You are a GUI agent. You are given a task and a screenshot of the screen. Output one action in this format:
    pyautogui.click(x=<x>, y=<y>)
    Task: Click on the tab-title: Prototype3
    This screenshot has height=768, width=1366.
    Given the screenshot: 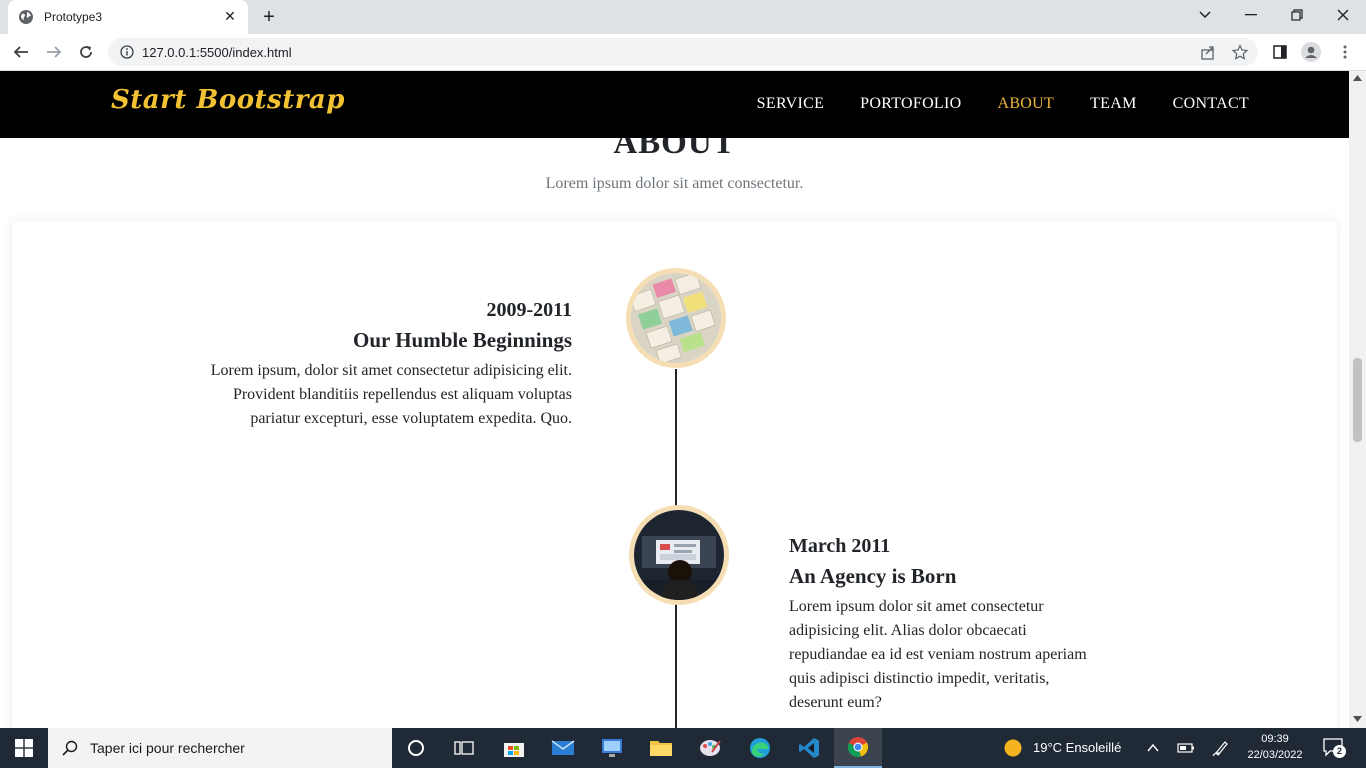 What is the action you would take?
    pyautogui.click(x=73, y=17)
    